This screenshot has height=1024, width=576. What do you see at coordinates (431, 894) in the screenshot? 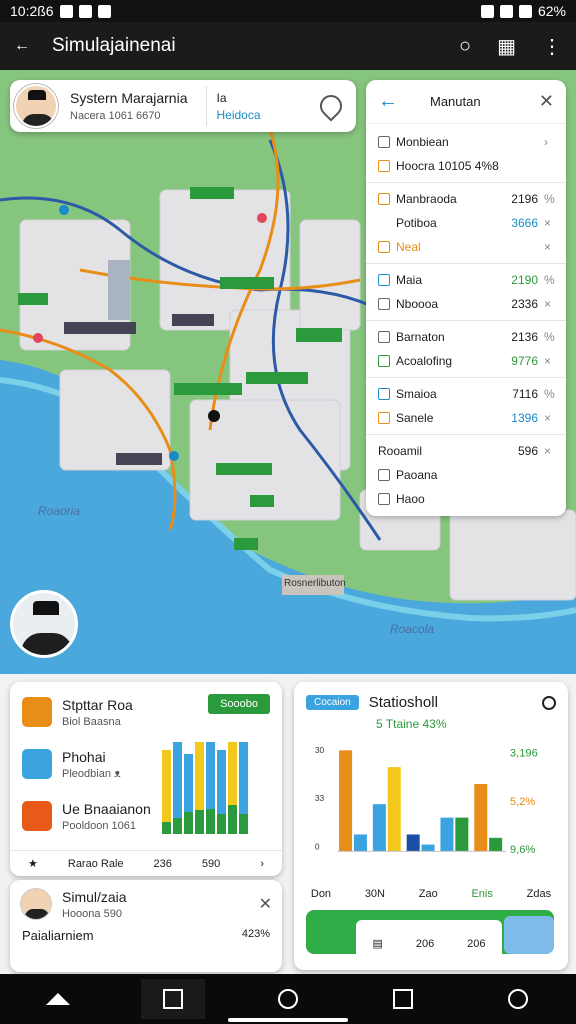
I see `x-axis-labels: Don 30N Zao Enis Zdas` at bounding box center [431, 894].